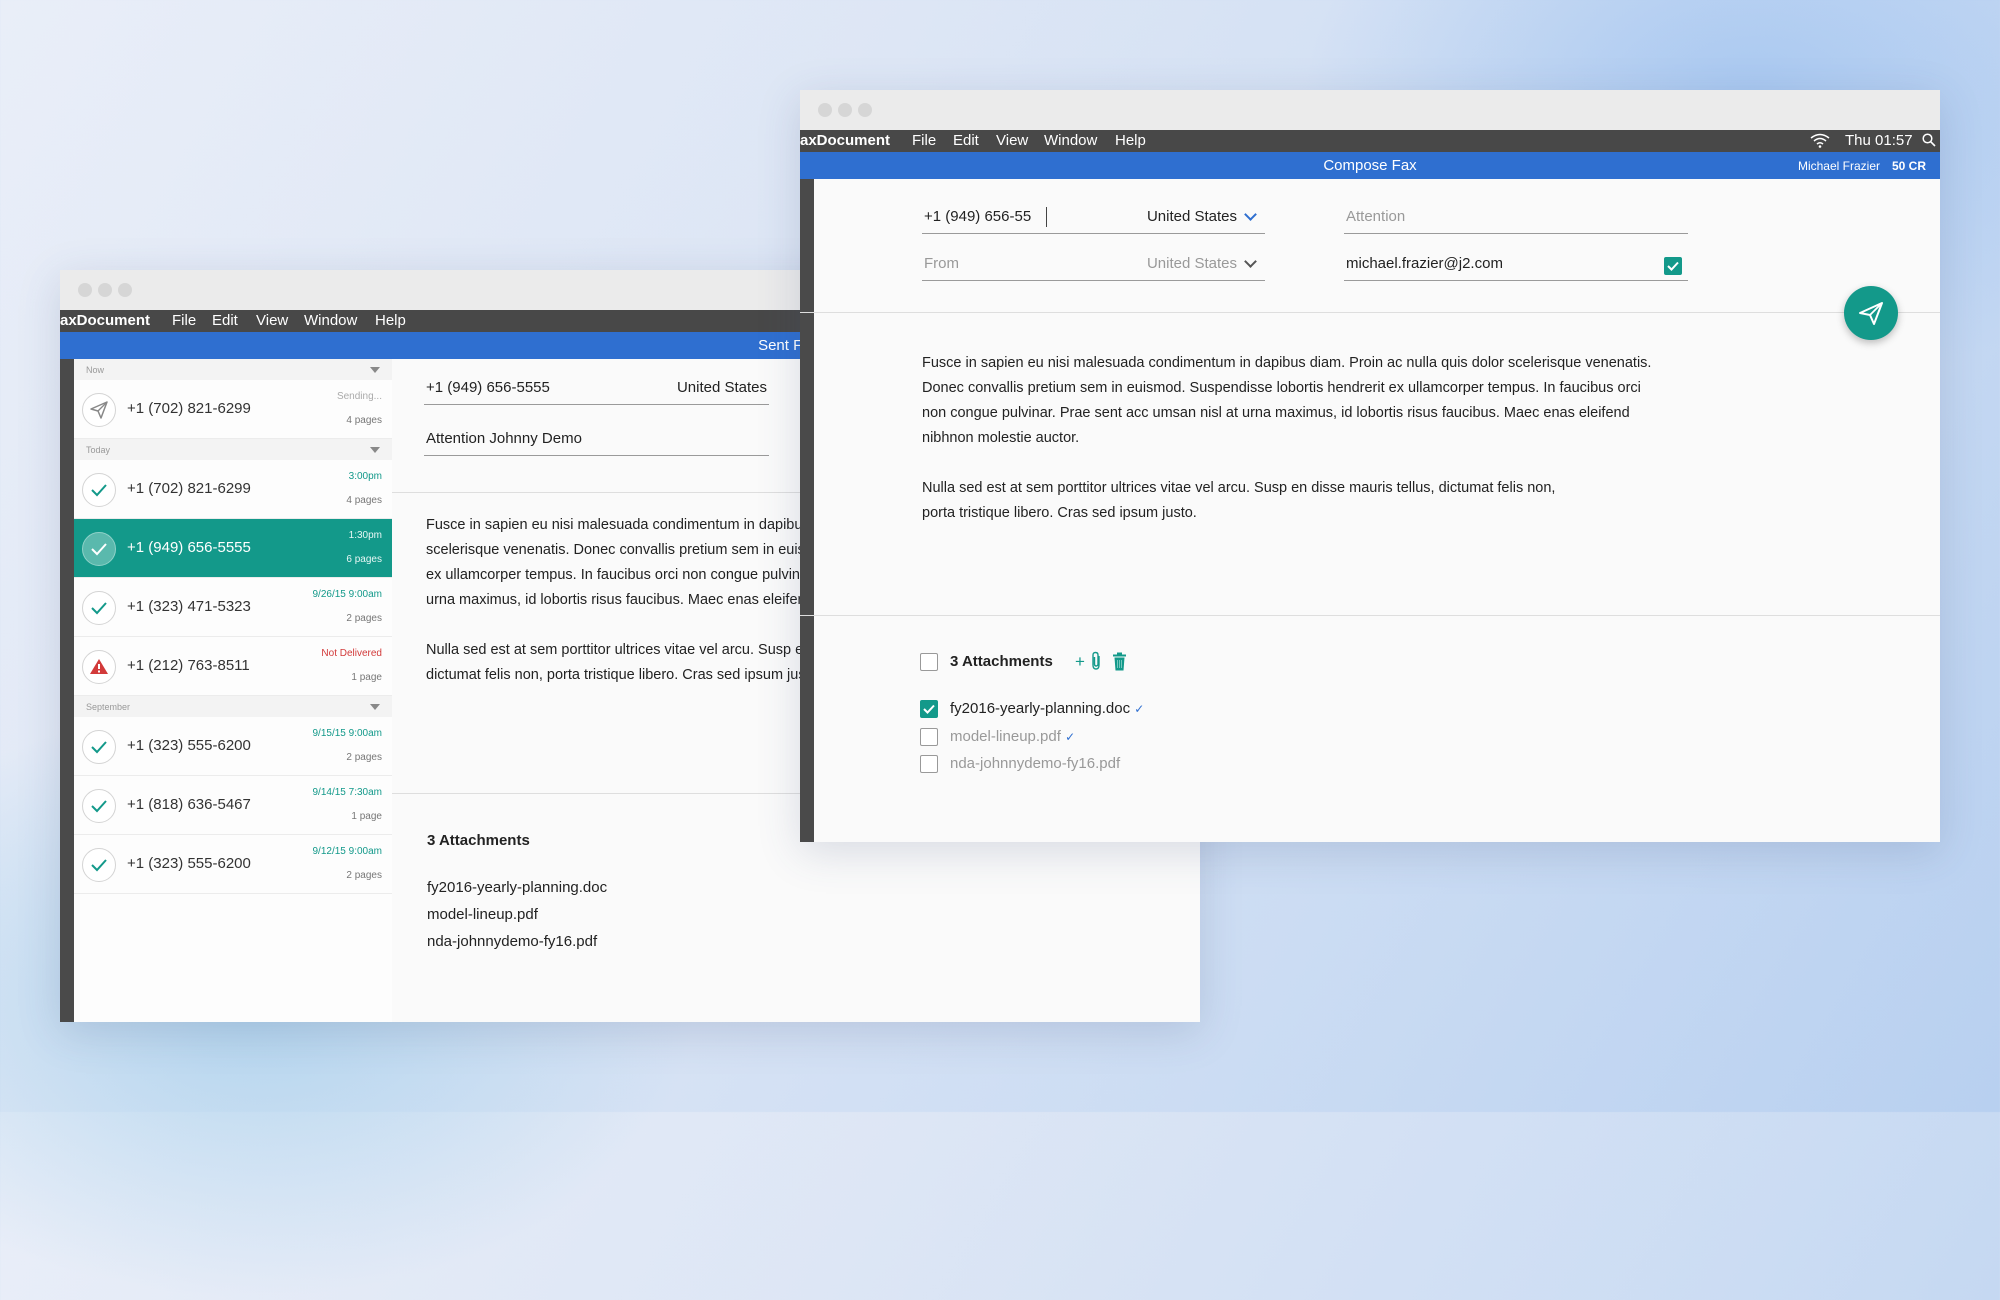  What do you see at coordinates (1047, 708) in the screenshot?
I see `attachment-file-item: fy2016-yearly-planning.doc ✓` at bounding box center [1047, 708].